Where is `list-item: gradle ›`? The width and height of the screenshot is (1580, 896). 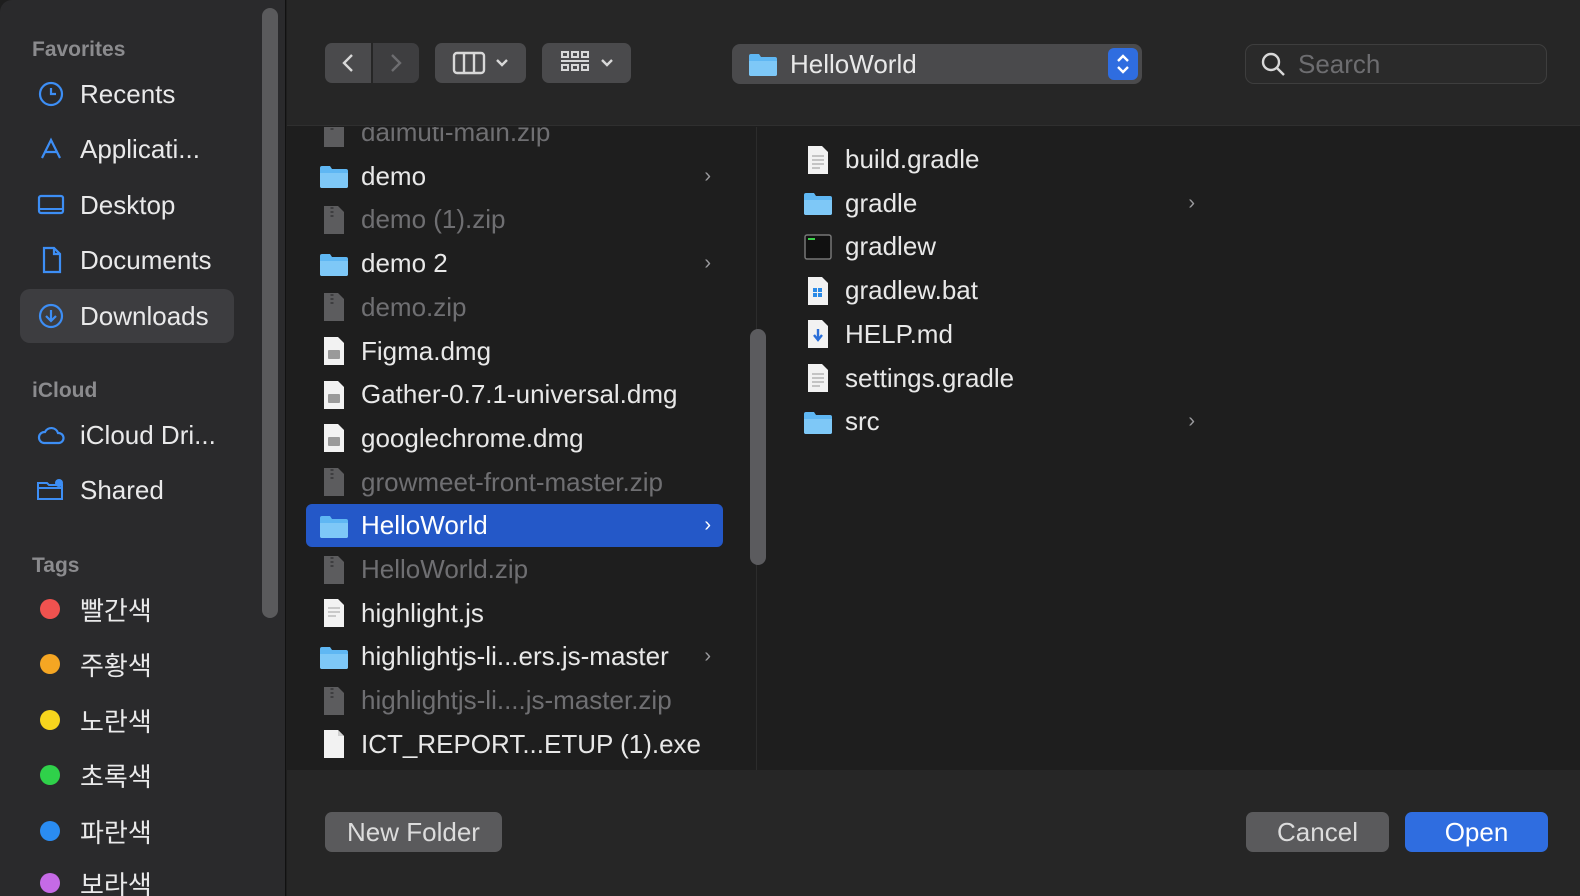 list-item: gradle › is located at coordinates (998, 203).